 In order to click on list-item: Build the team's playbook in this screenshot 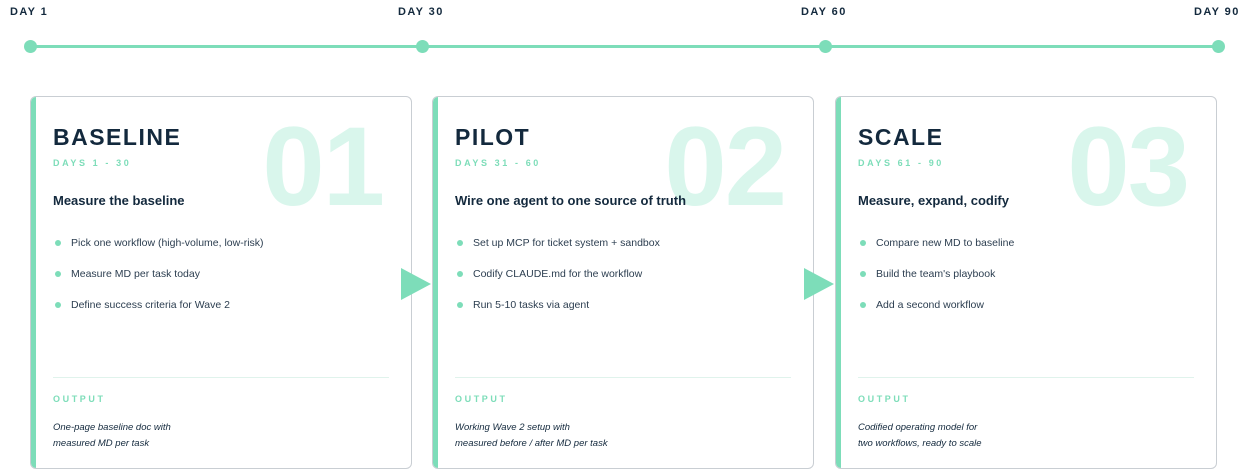, I will do `click(937, 283)`.